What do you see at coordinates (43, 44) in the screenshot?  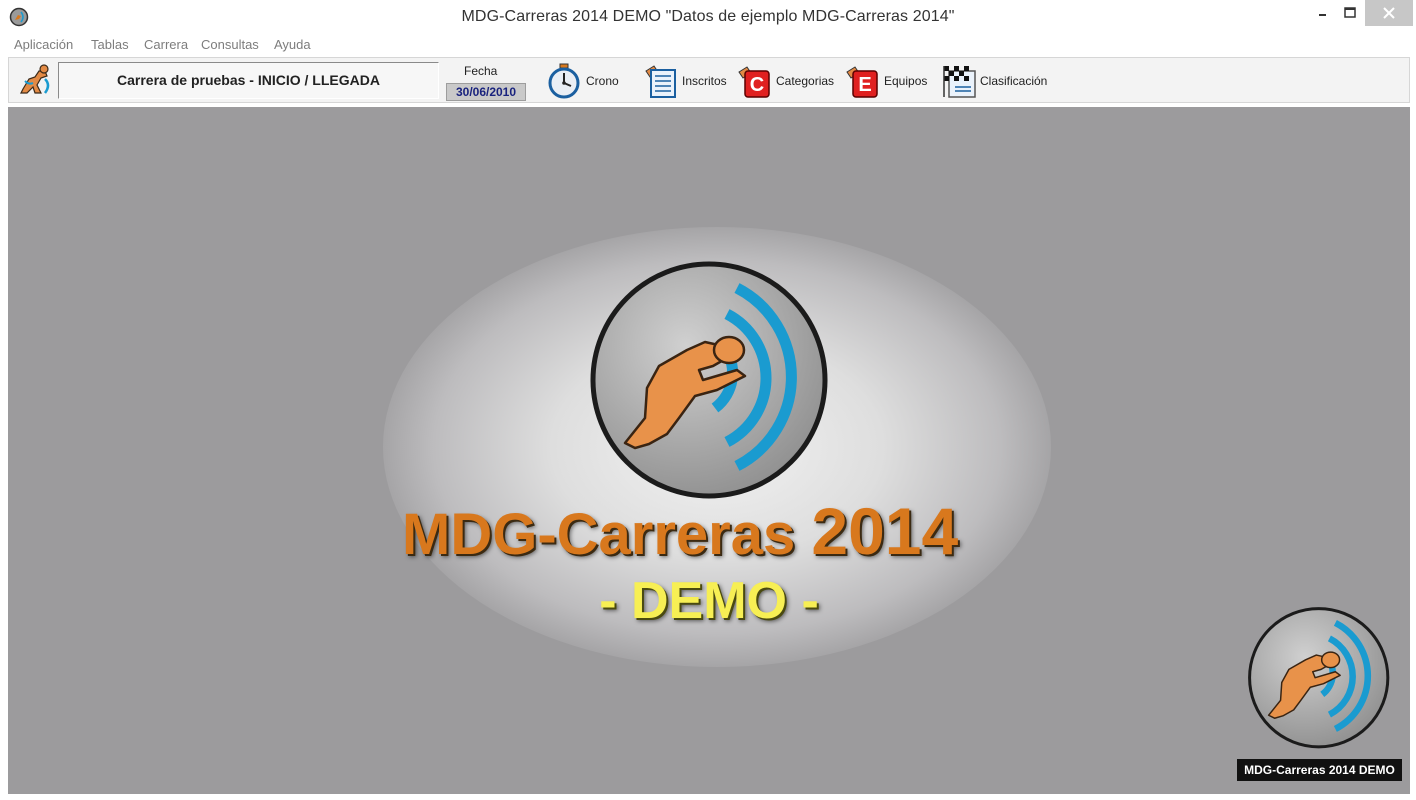 I see `menu-aplicacion: Aplicación` at bounding box center [43, 44].